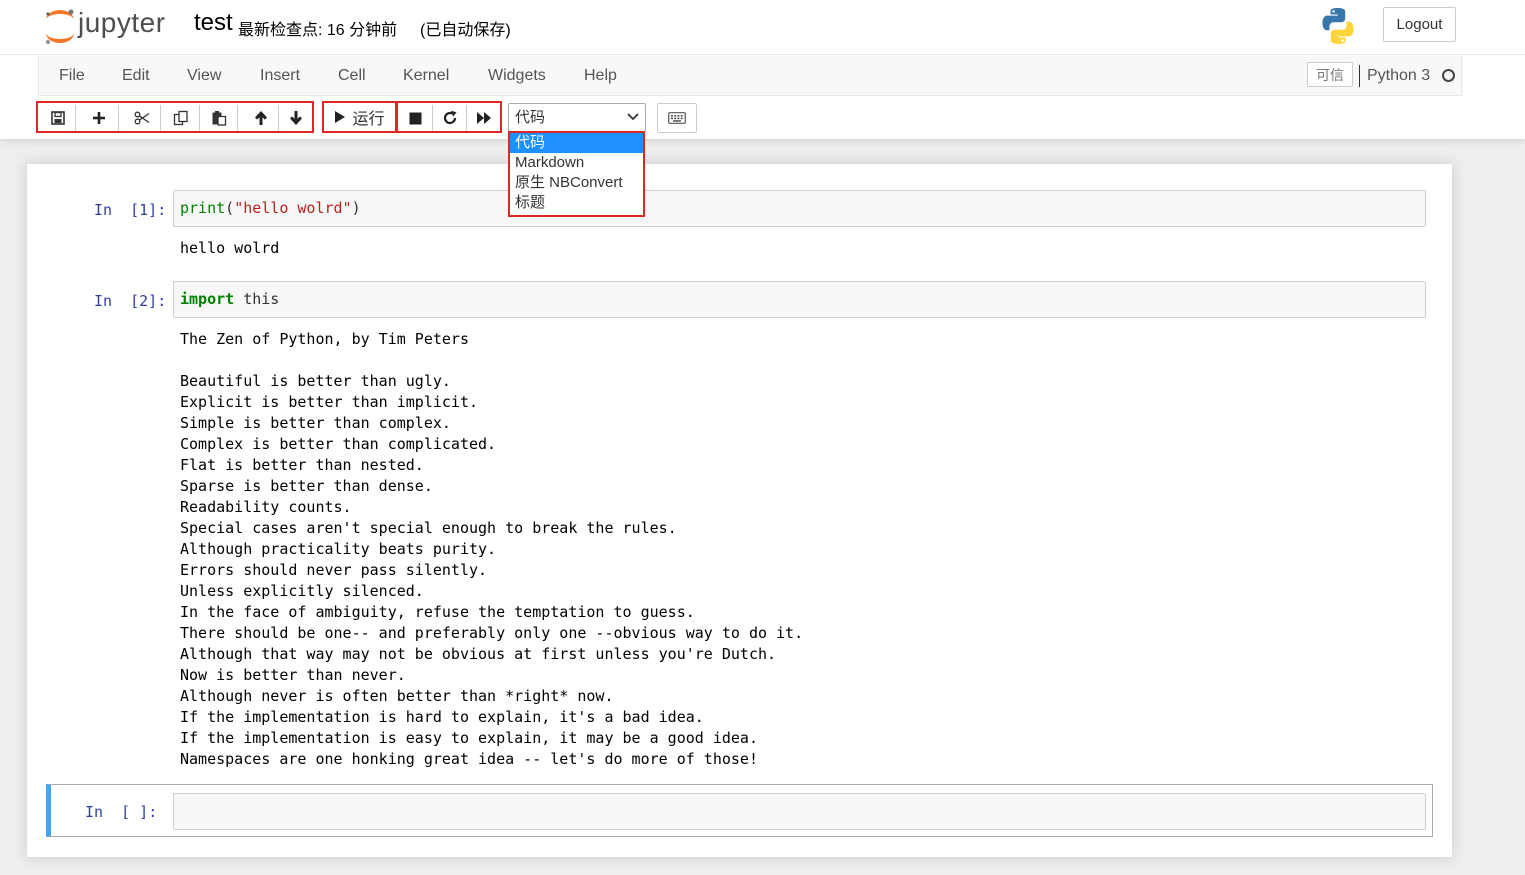 The width and height of the screenshot is (1525, 875). Describe the element at coordinates (517, 76) in the screenshot. I see `menu-widgets: Widgets` at that location.